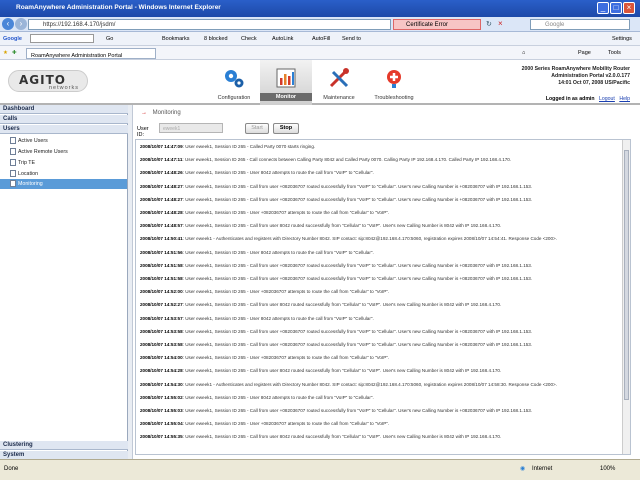 This screenshot has height=480, width=640. Describe the element at coordinates (286, 78) in the screenshot. I see `bar-chart-icon` at that location.